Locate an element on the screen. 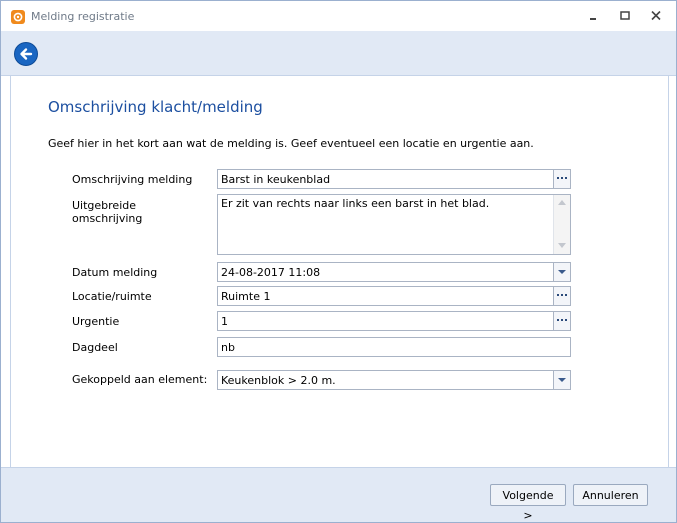  close-icon is located at coordinates (656, 16).